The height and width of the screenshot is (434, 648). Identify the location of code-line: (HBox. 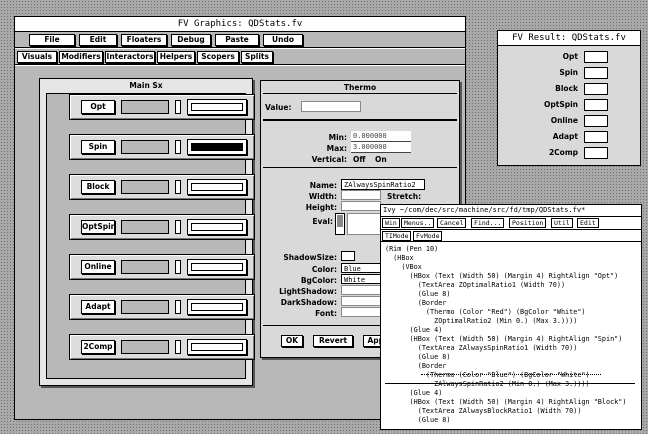
(399, 258).